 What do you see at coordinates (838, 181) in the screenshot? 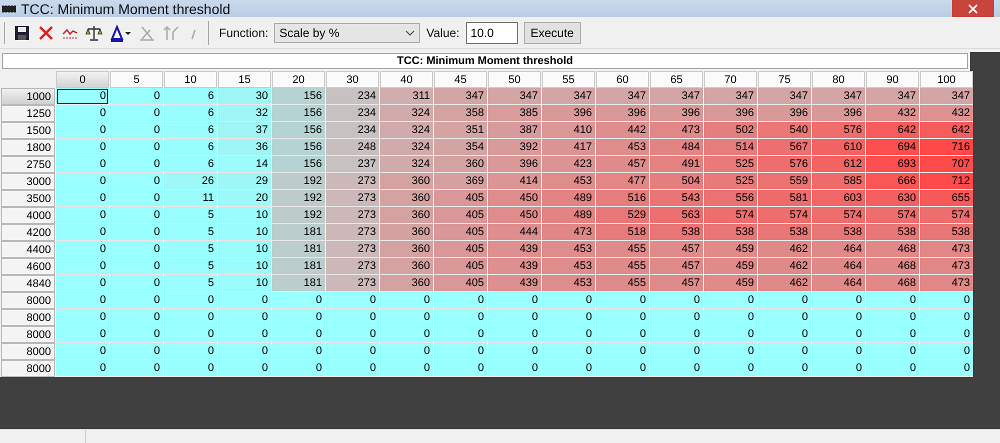
I see `table-cell: 585` at bounding box center [838, 181].